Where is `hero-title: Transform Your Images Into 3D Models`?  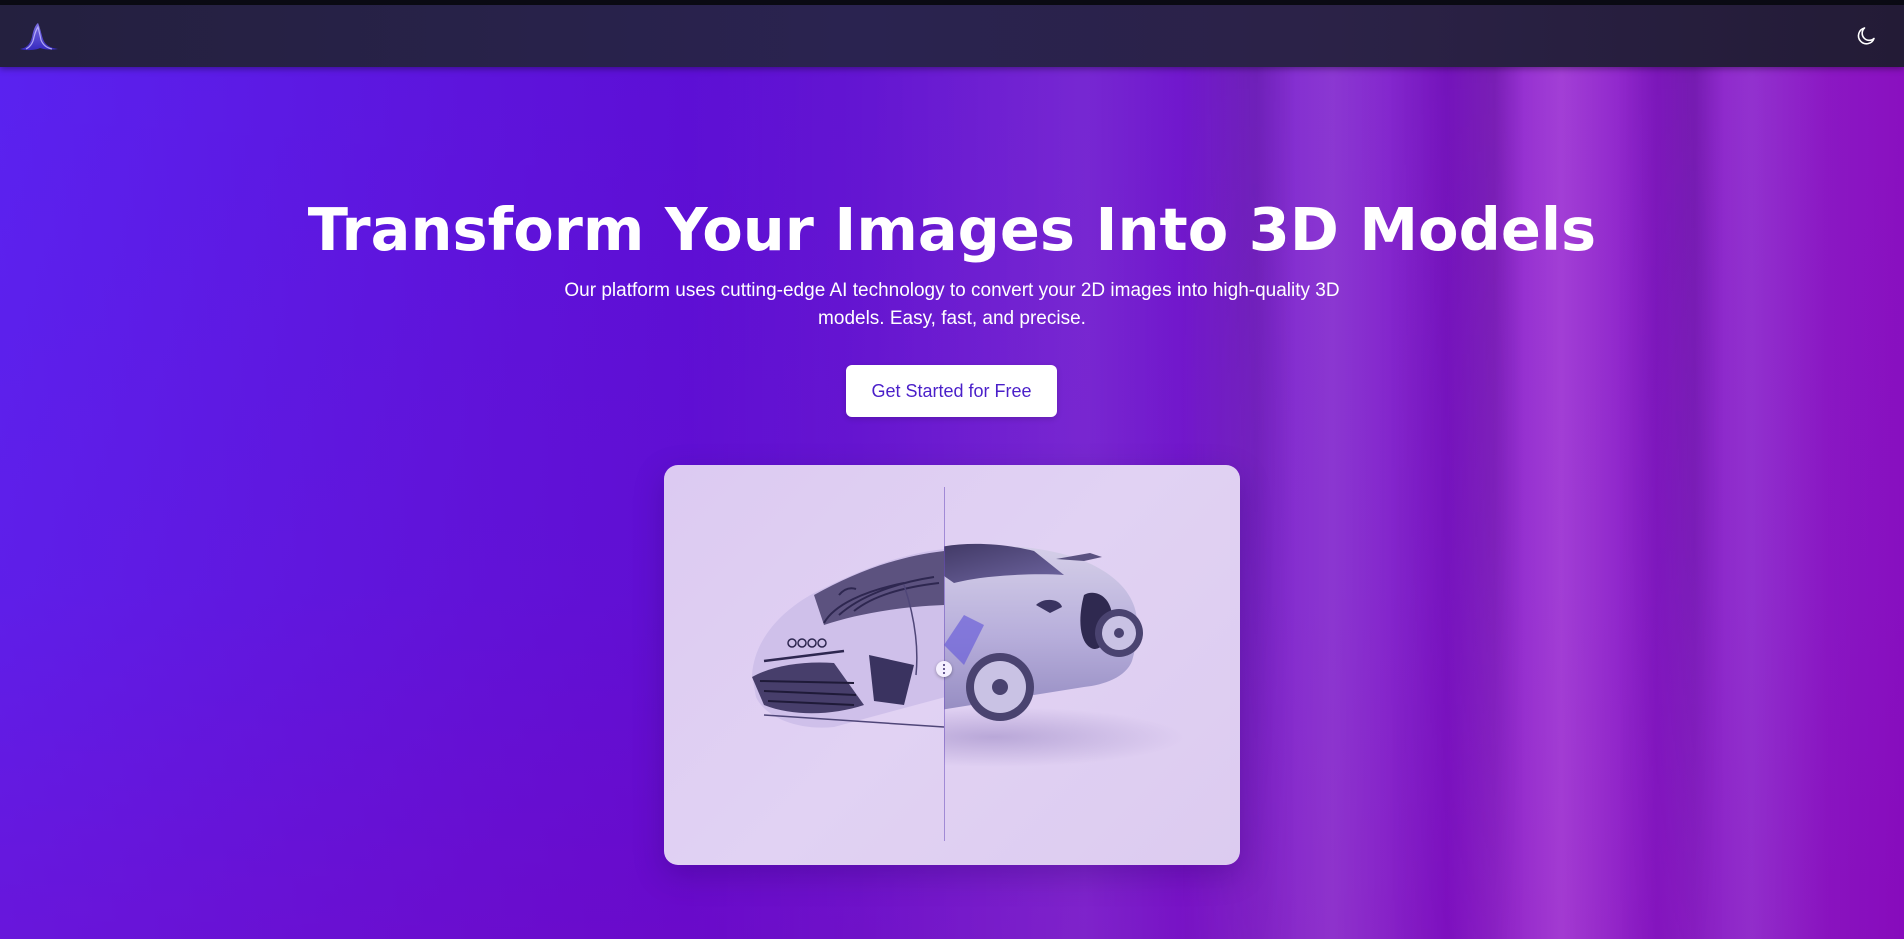 hero-title: Transform Your Images Into 3D Models is located at coordinates (952, 229).